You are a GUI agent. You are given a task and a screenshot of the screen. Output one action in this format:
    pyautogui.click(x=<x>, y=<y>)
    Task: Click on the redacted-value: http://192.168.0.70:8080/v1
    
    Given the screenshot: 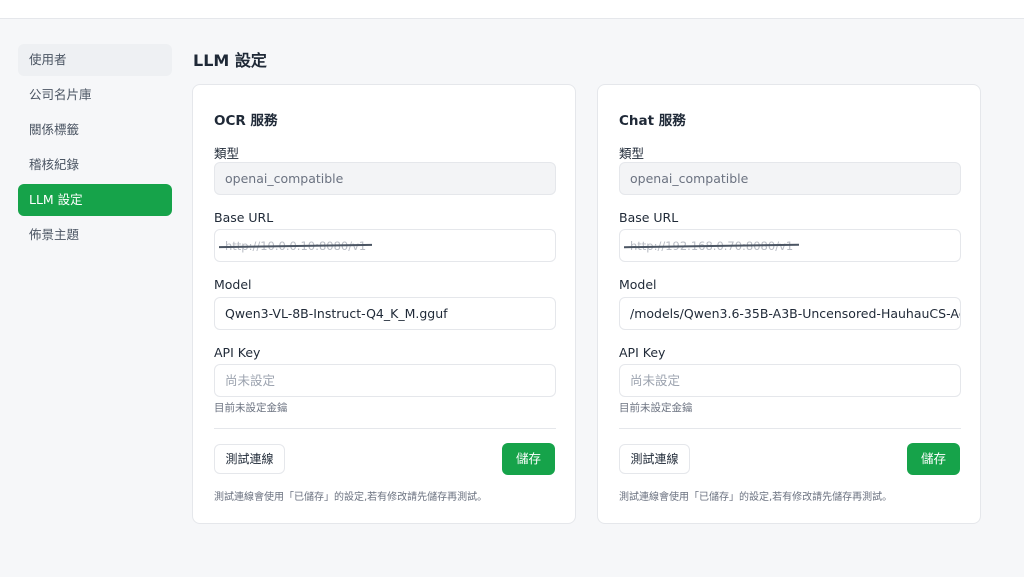 What is the action you would take?
    pyautogui.click(x=711, y=246)
    